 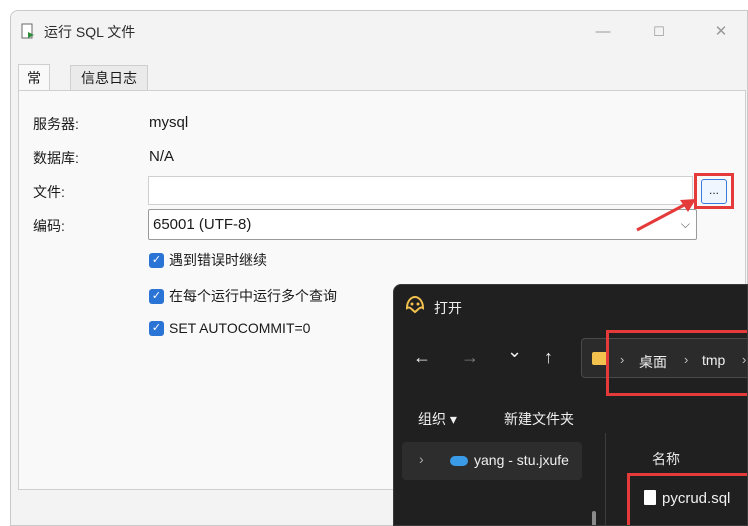 I want to click on column-header-name: 名称, so click(x=666, y=459).